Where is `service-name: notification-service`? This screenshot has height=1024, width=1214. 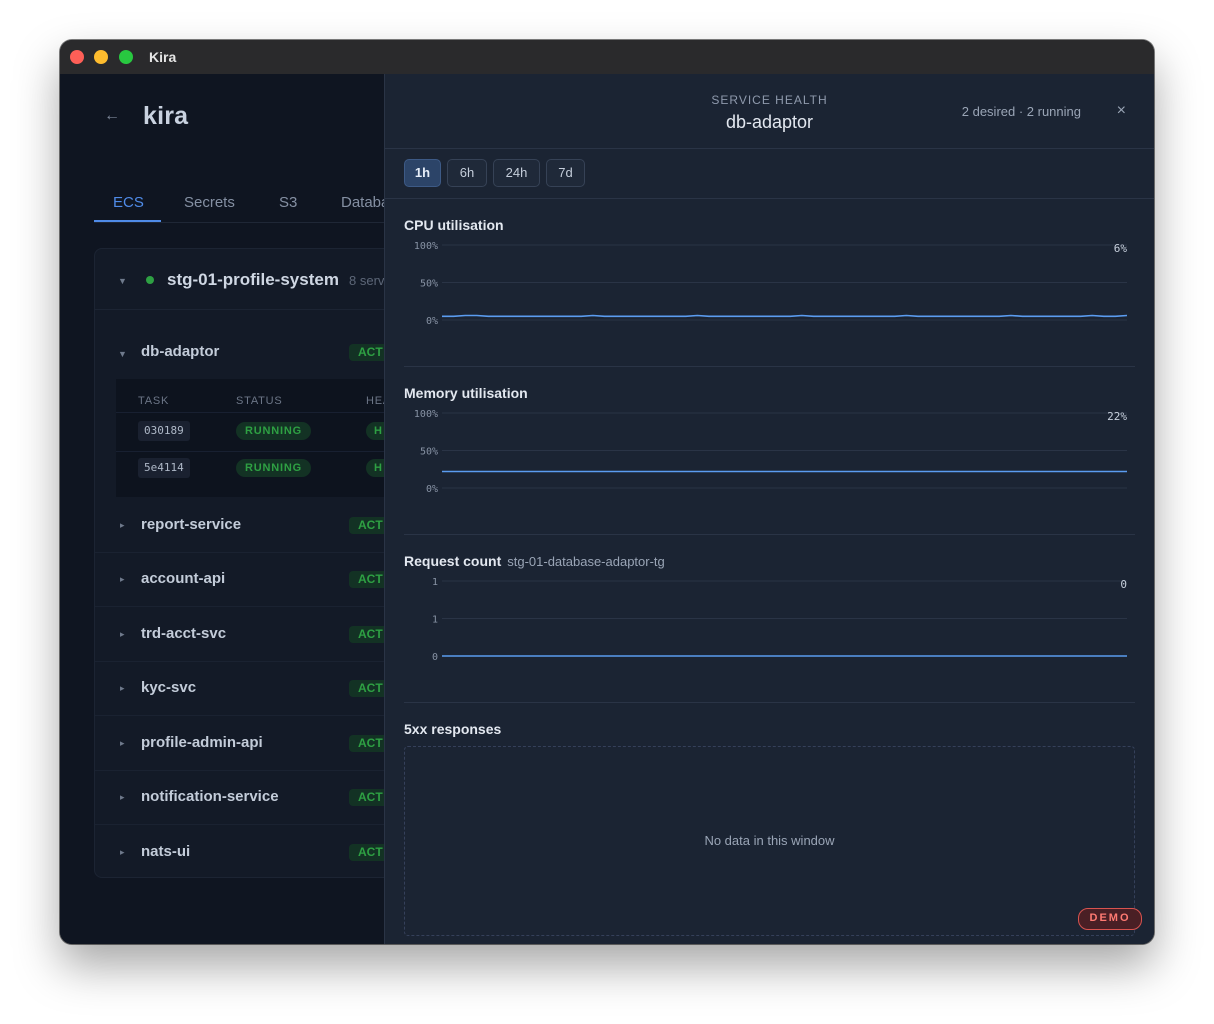 service-name: notification-service is located at coordinates (210, 796).